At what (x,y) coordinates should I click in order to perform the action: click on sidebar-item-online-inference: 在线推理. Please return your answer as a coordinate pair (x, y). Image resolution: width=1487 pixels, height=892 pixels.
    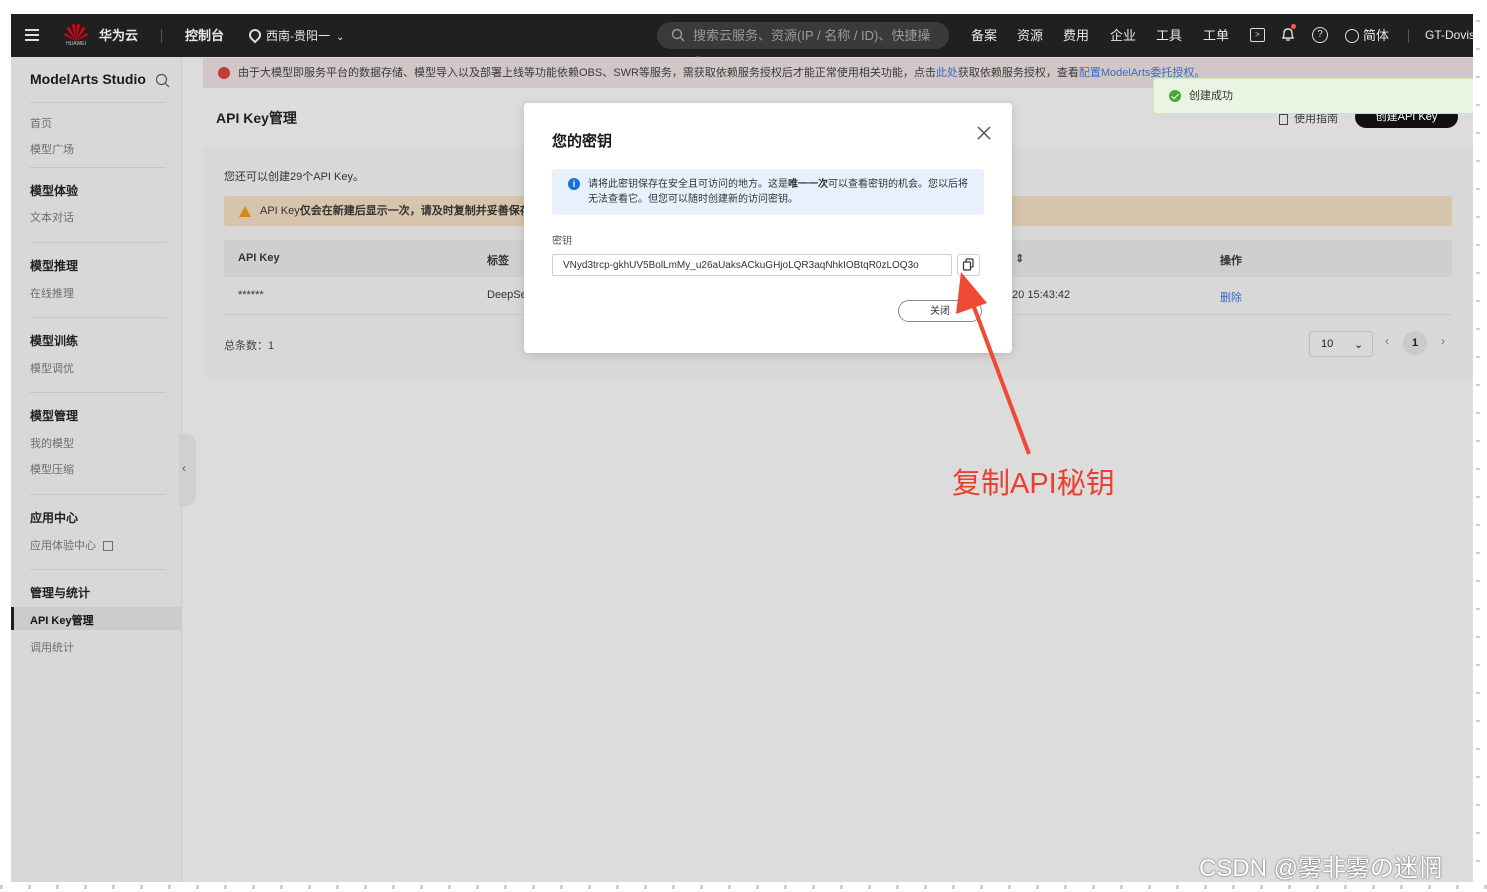
    Looking at the image, I should click on (52, 293).